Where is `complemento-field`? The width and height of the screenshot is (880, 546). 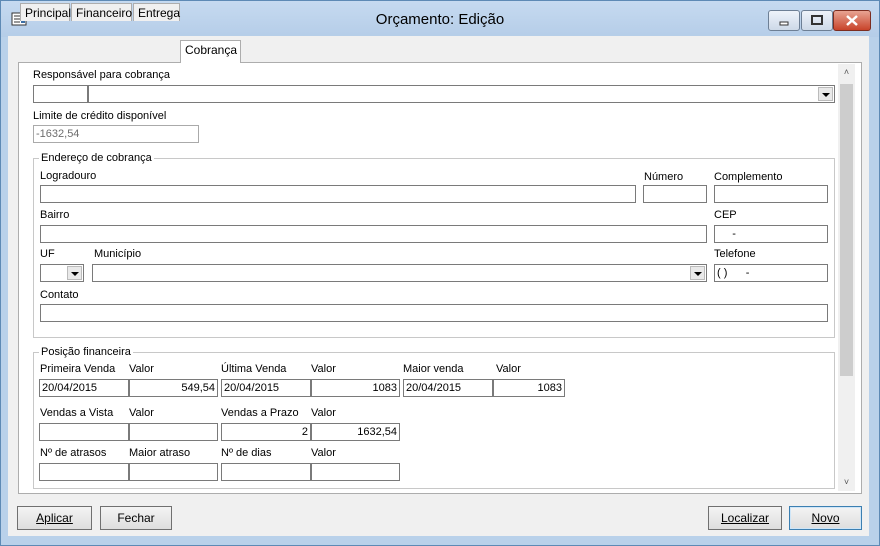
complemento-field is located at coordinates (771, 194).